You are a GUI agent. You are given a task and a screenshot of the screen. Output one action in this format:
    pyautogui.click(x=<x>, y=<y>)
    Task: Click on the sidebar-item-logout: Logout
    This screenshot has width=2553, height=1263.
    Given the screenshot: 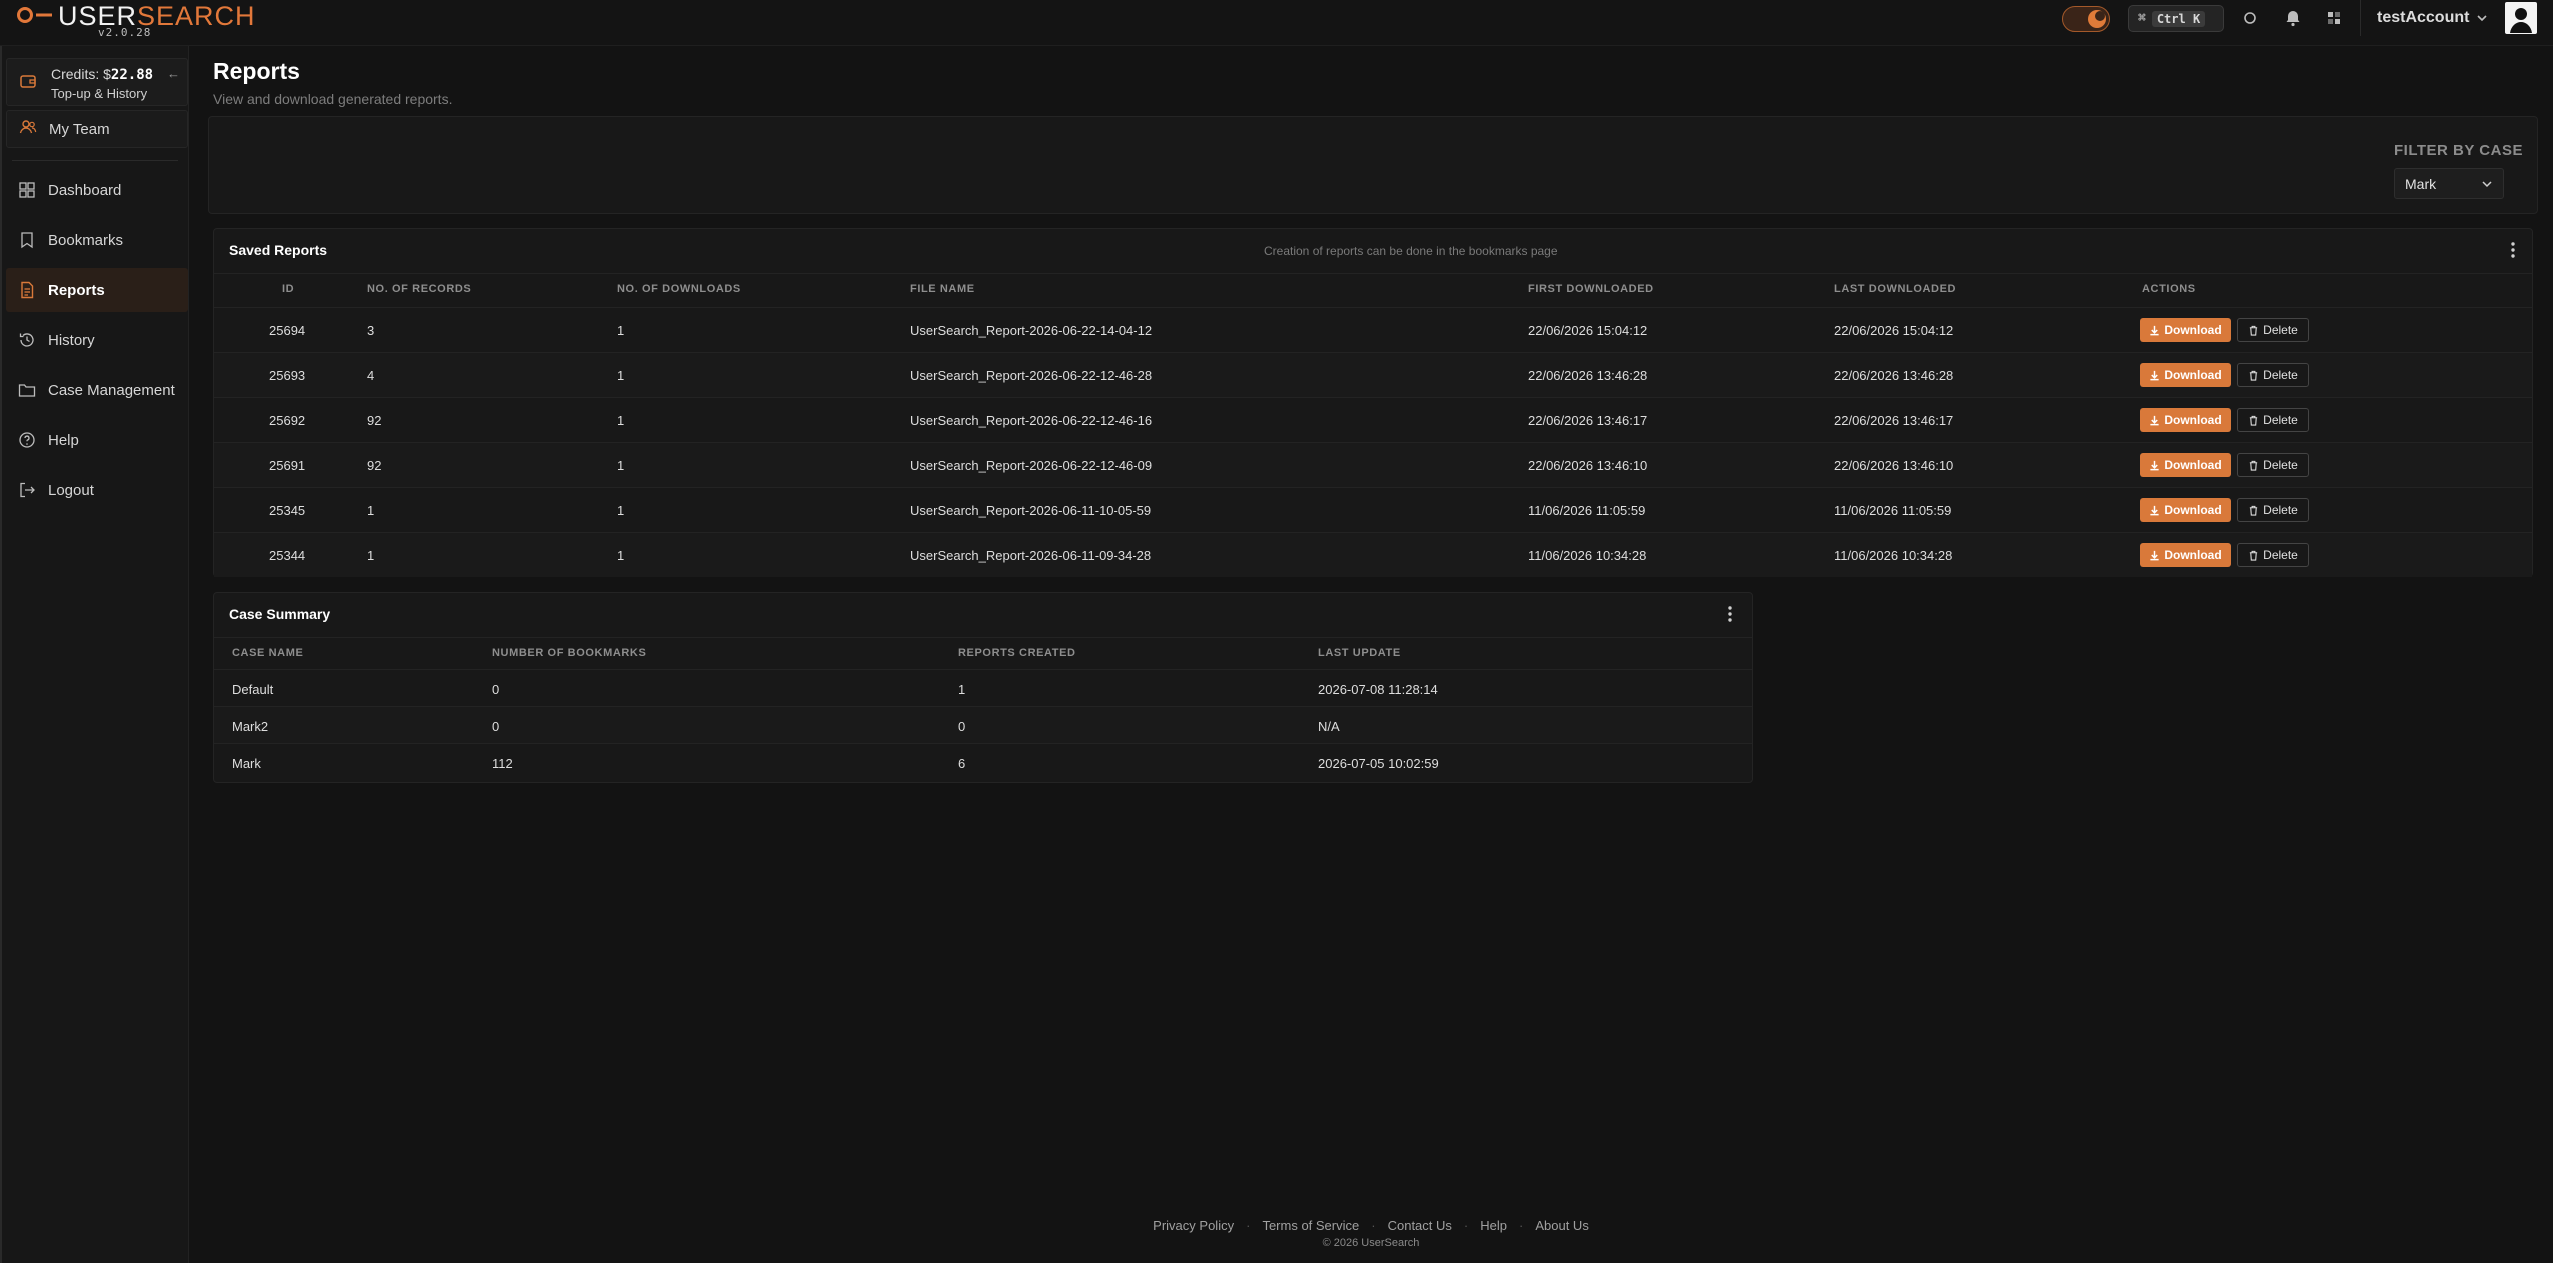 What is the action you would take?
    pyautogui.click(x=97, y=490)
    